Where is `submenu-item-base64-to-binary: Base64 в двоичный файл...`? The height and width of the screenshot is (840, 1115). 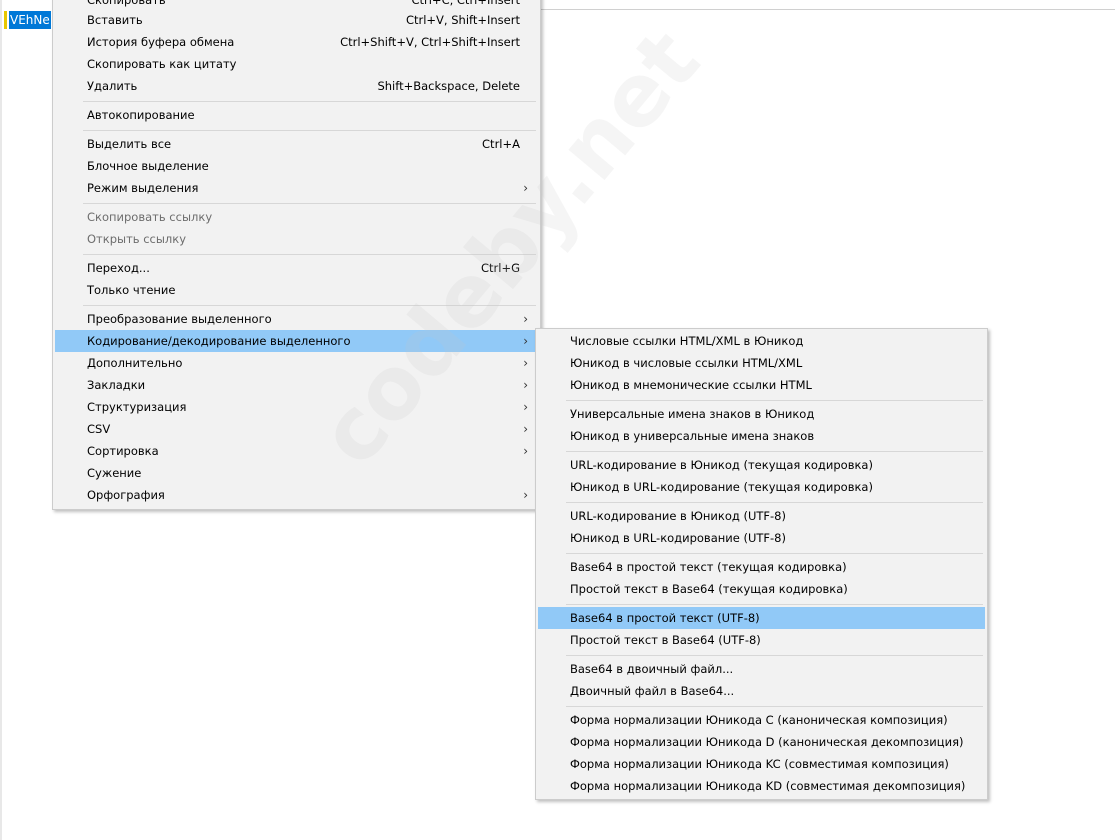 submenu-item-base64-to-binary: Base64 в двоичный файл... is located at coordinates (761, 669).